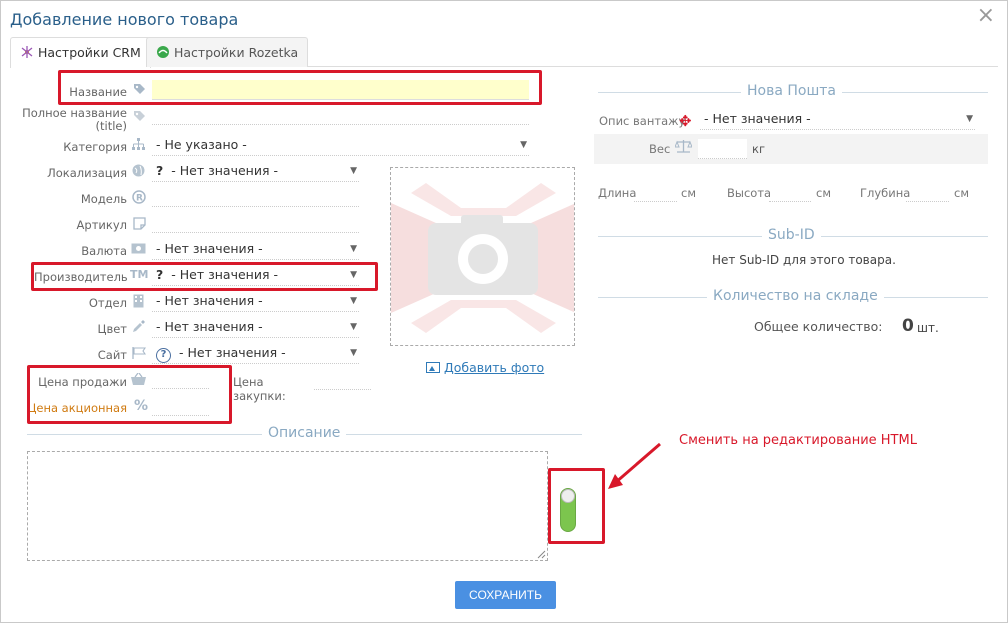 This screenshot has height=623, width=1008. Describe the element at coordinates (255, 198) in the screenshot. I see `model-input` at that location.